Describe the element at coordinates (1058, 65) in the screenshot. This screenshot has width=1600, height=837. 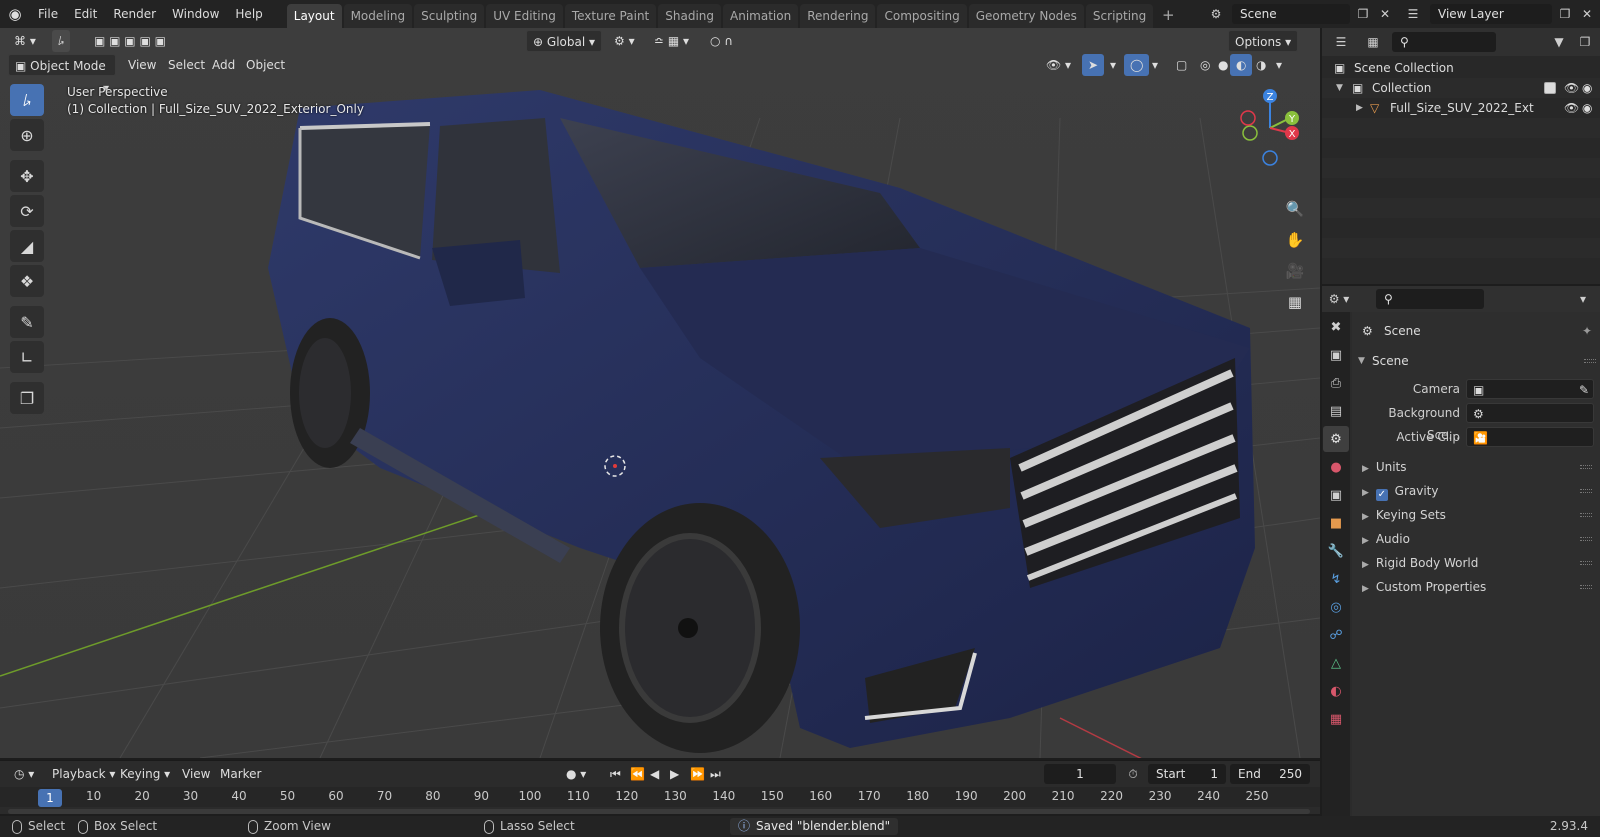
I see `visibility-icon: 👁 ▾` at that location.